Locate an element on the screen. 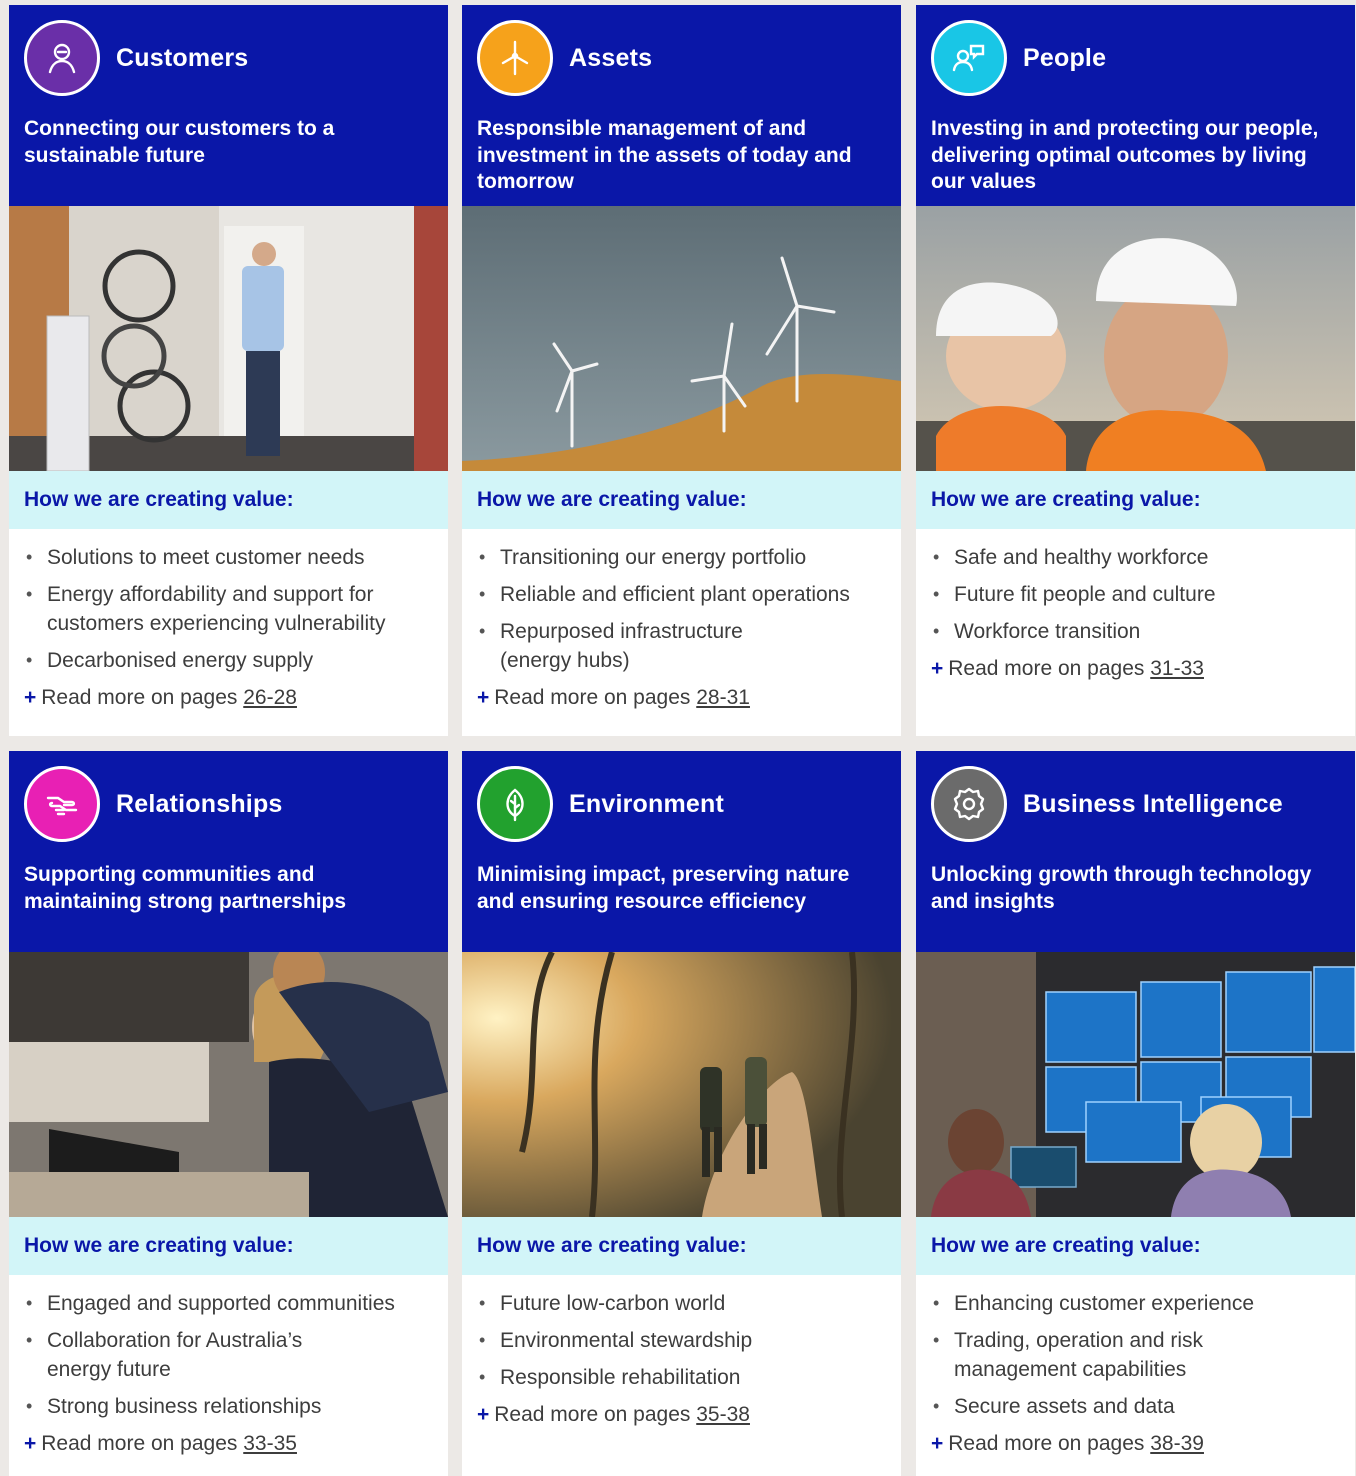 This screenshot has height=1476, width=1356. list-item: • Environmental stewardship is located at coordinates (616, 1340).